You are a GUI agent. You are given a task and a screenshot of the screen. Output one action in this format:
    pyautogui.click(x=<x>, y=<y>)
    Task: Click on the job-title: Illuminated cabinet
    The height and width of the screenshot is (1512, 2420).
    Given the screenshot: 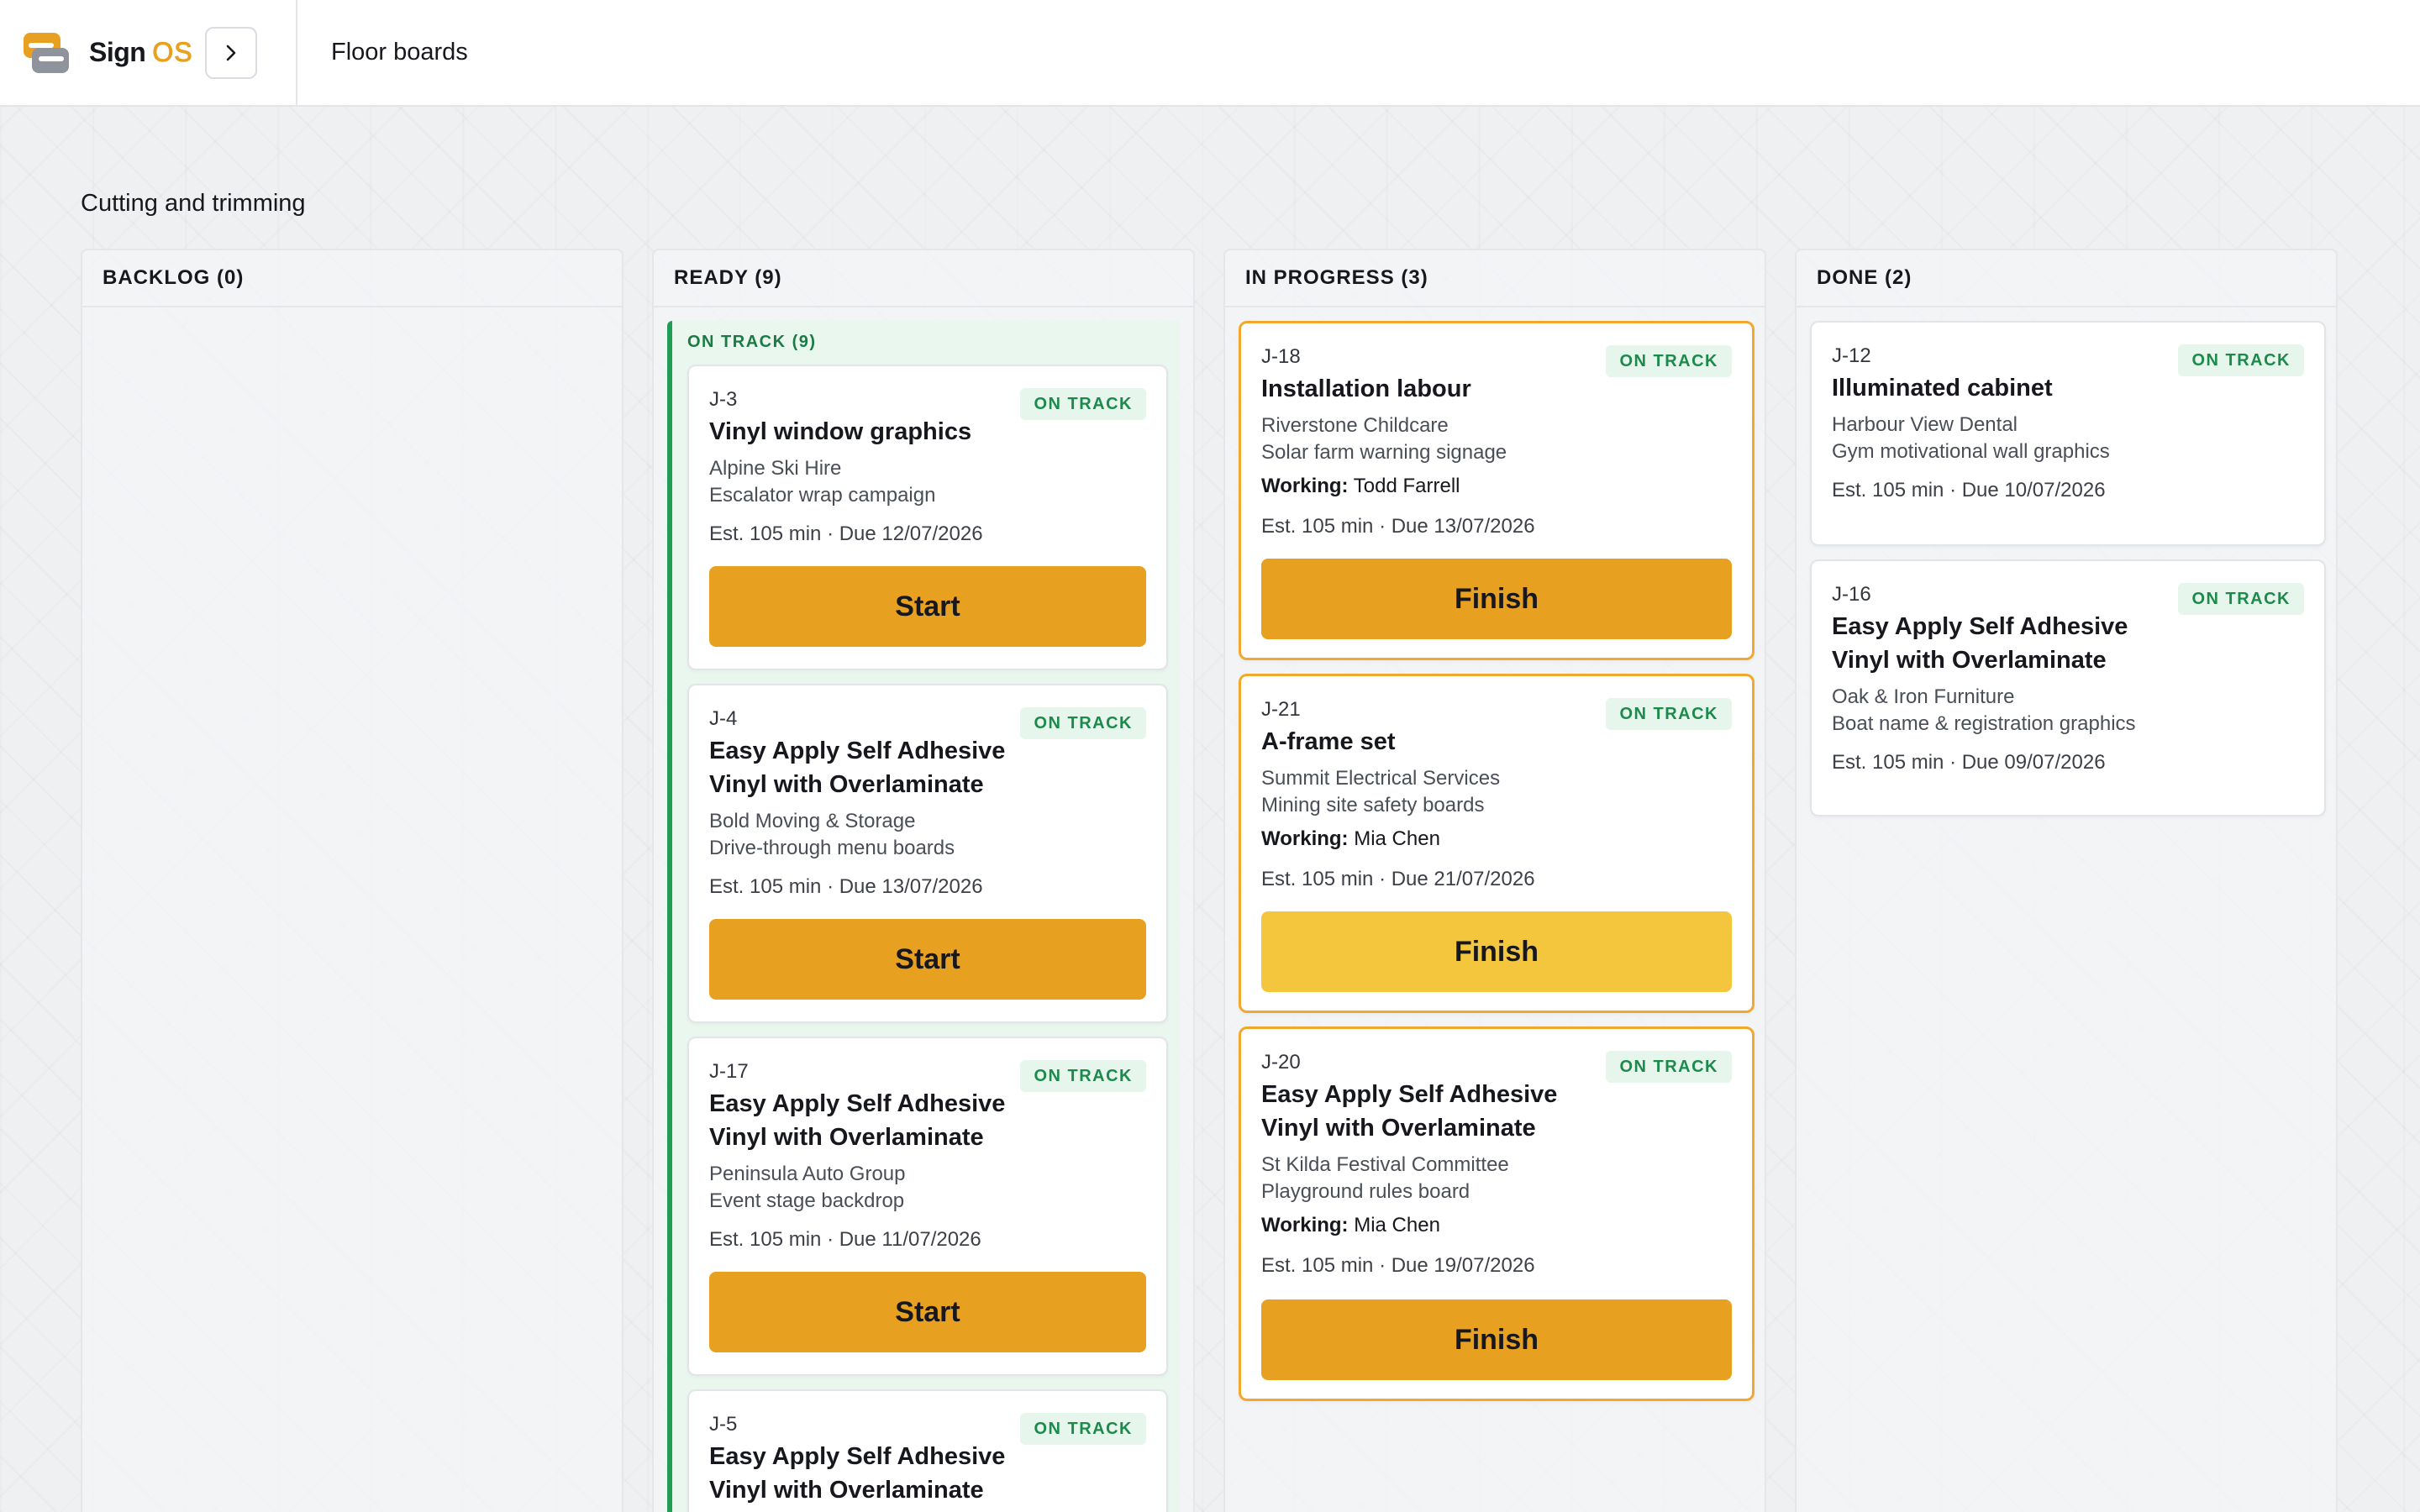 What is the action you would take?
    pyautogui.click(x=1942, y=388)
    